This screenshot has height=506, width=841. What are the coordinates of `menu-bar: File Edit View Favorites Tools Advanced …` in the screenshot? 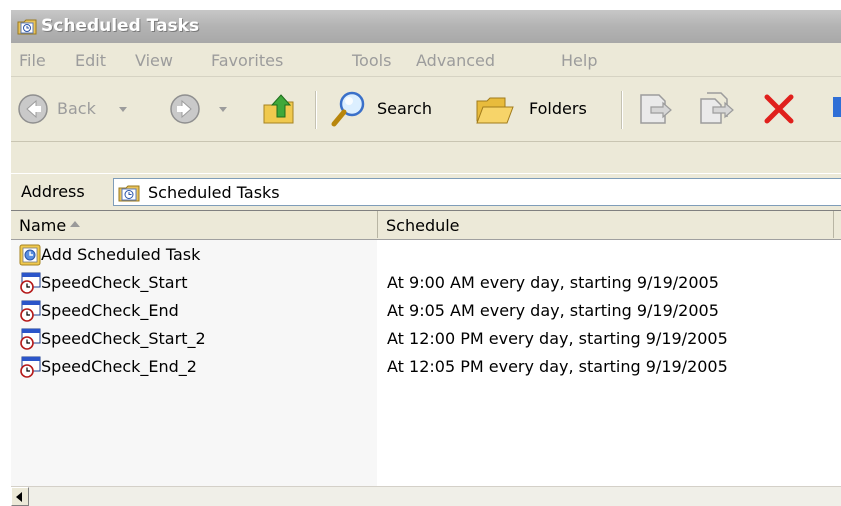 It's located at (426, 60).